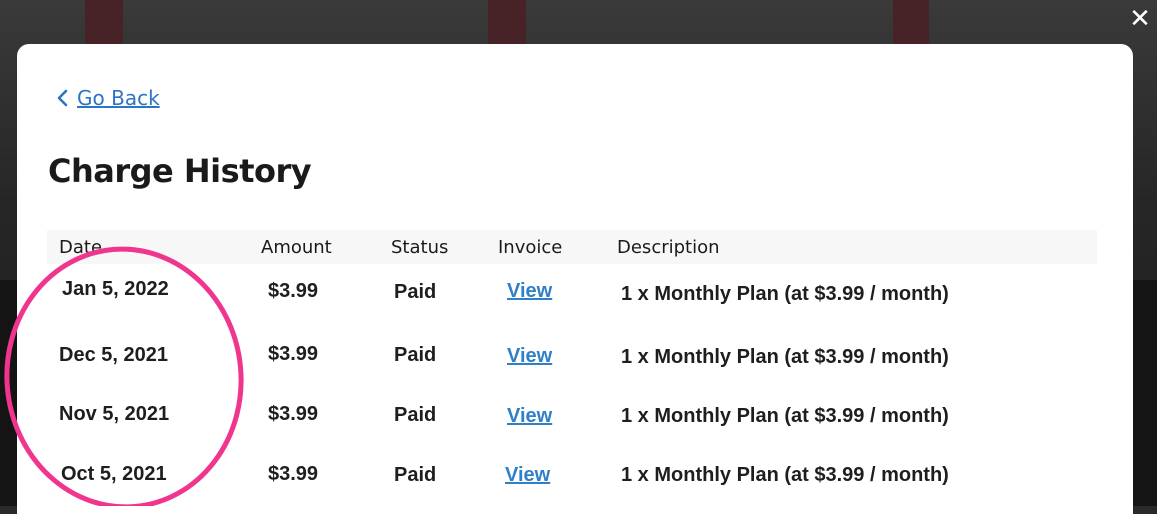  I want to click on go-back-link: Go Back, so click(107, 98).